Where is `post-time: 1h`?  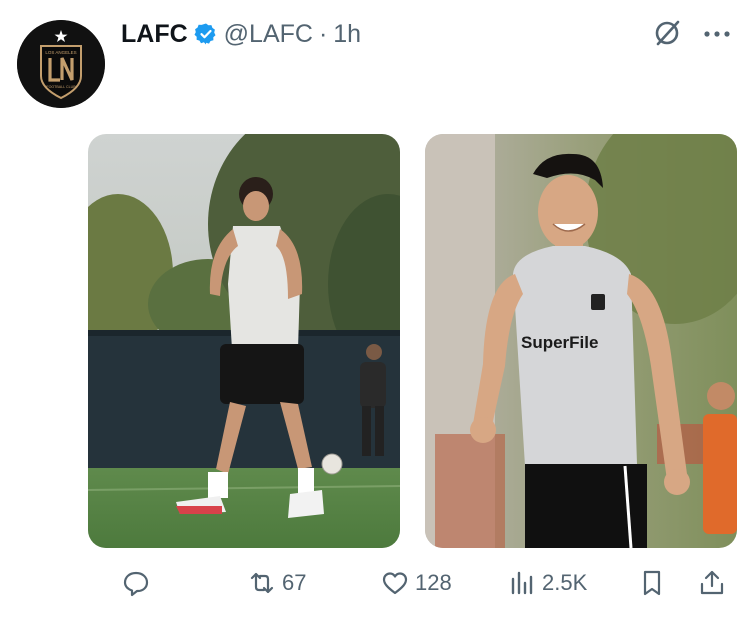 post-time: 1h is located at coordinates (347, 34).